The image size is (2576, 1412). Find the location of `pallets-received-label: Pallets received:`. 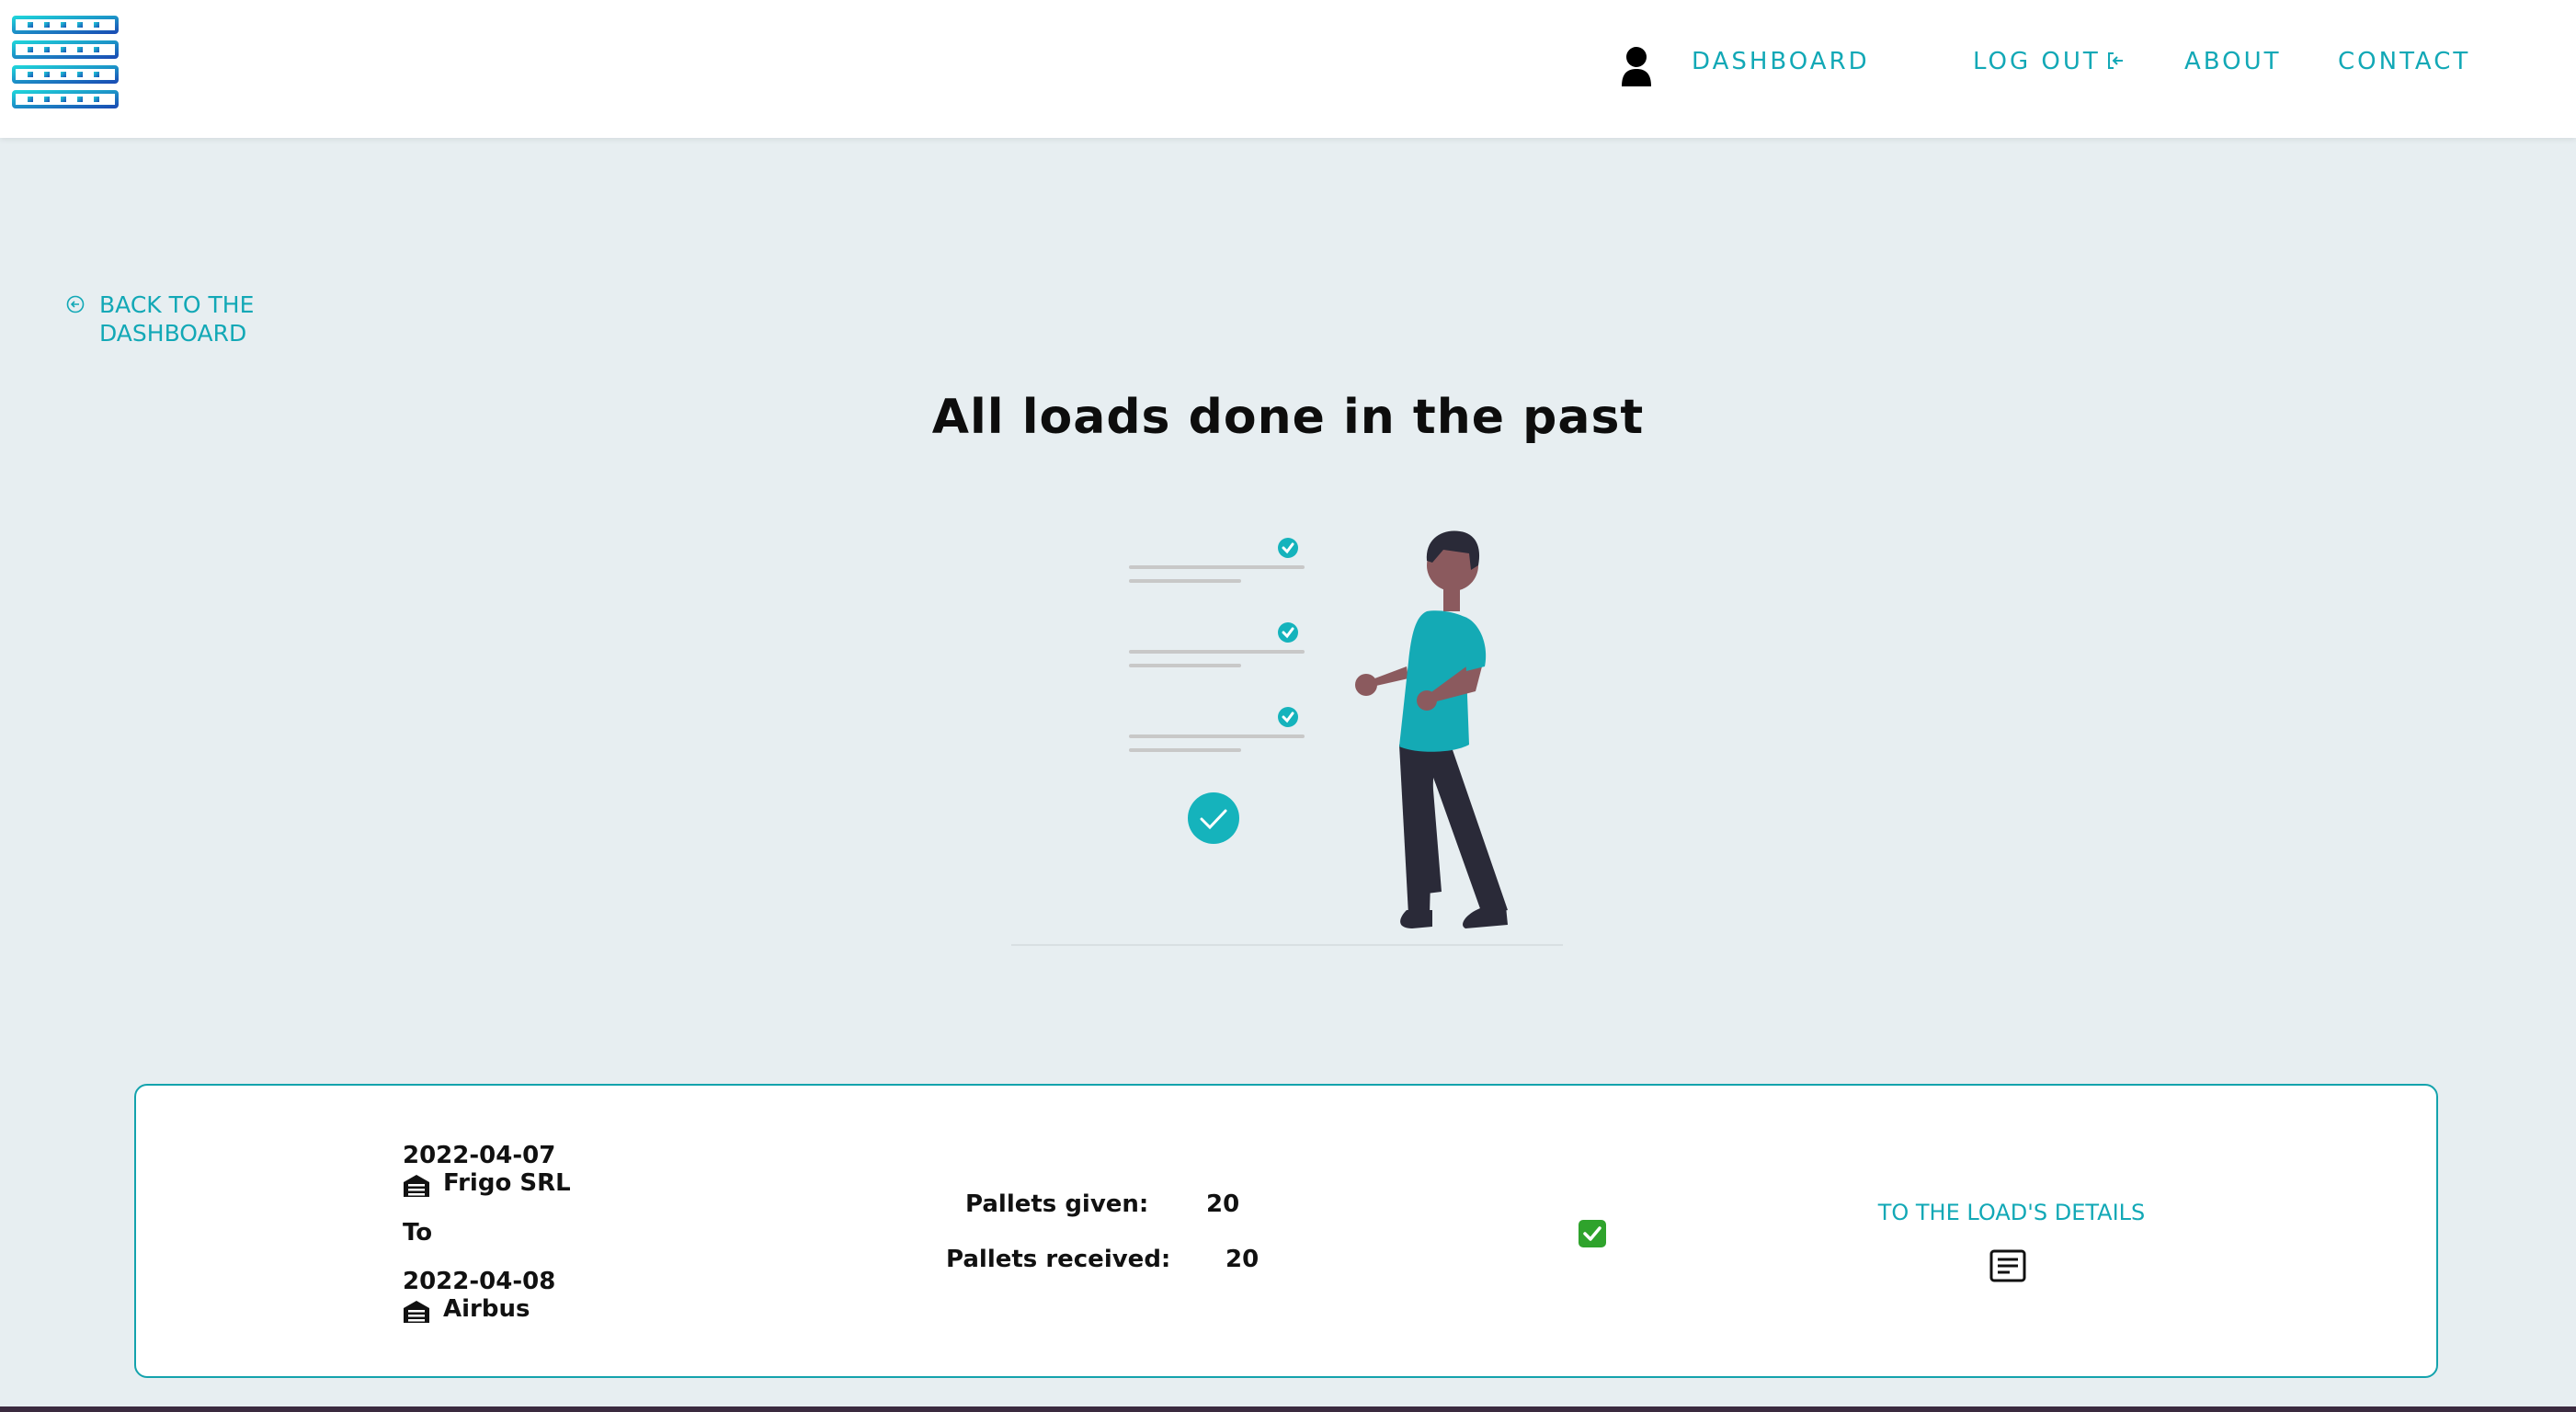

pallets-received-label: Pallets received: is located at coordinates (1058, 1260).